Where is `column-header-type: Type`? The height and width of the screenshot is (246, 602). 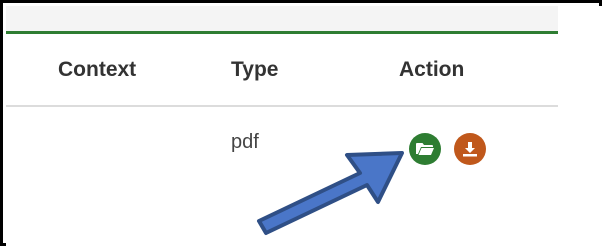 column-header-type: Type is located at coordinates (254, 70).